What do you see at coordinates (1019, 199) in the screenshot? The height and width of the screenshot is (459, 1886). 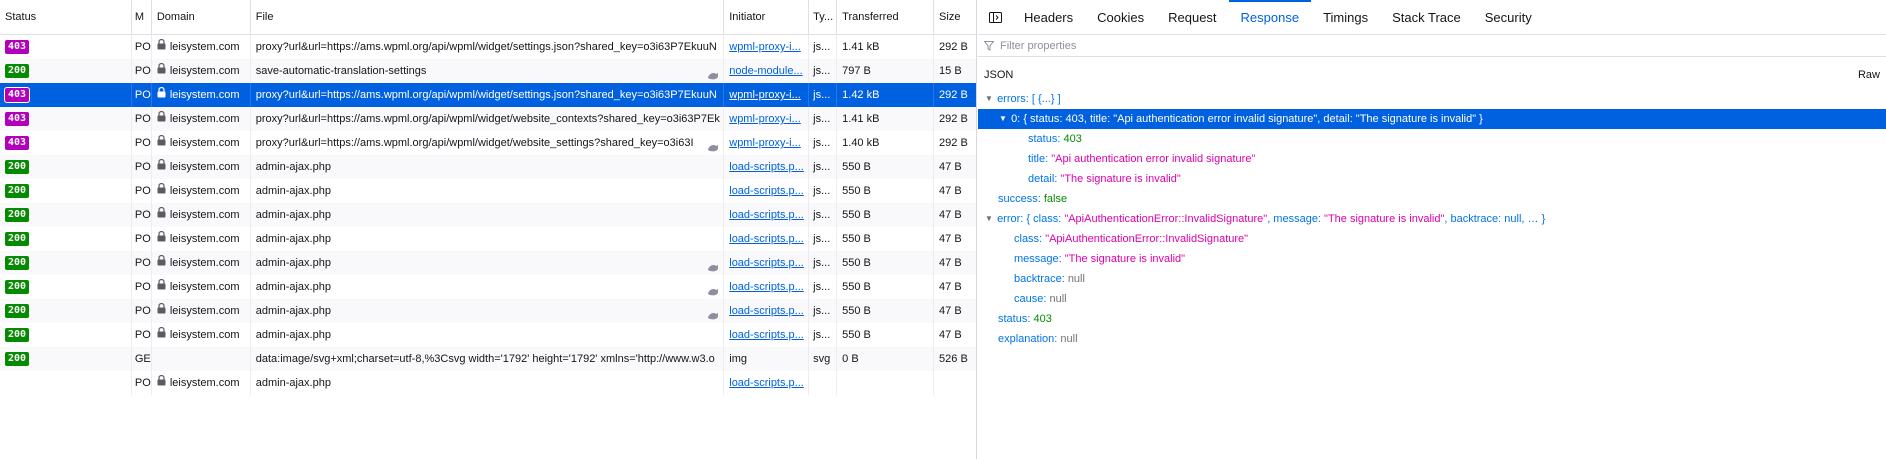 I see `tree-key: success:` at bounding box center [1019, 199].